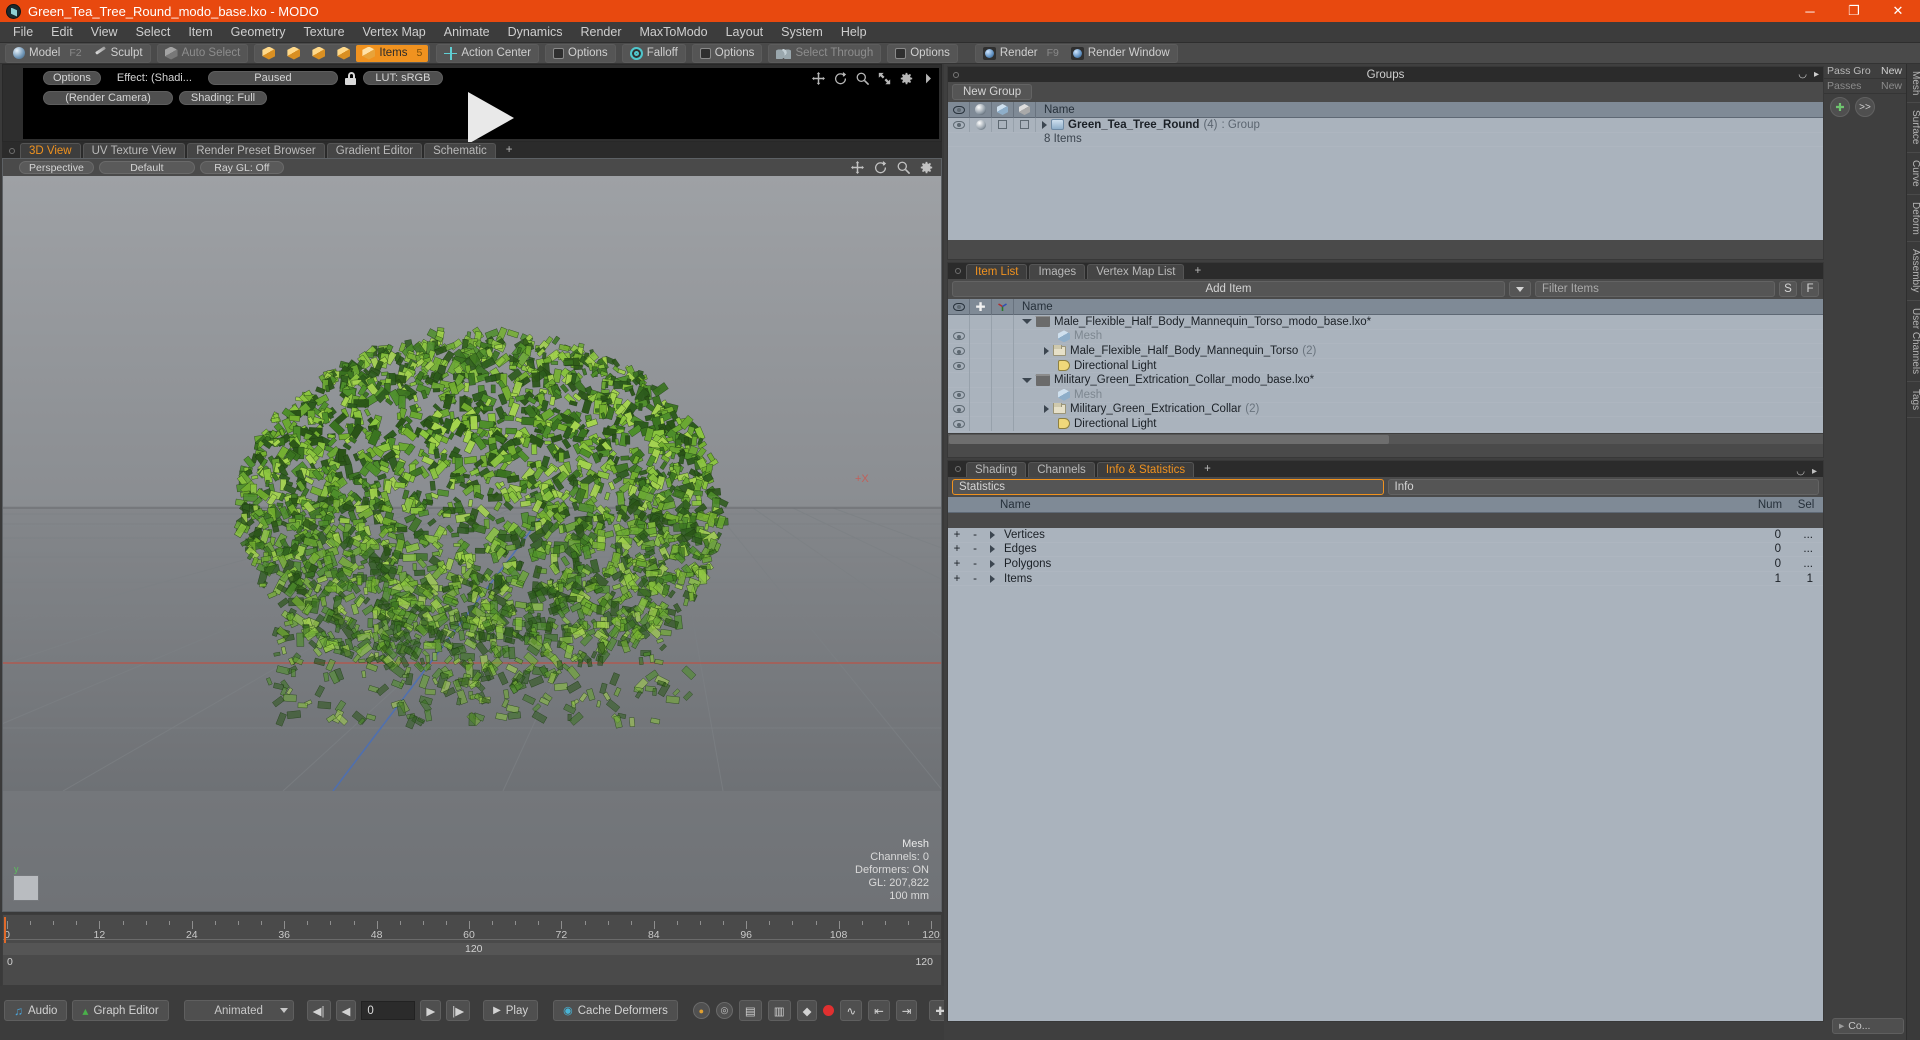 This screenshot has width=1920, height=1040. What do you see at coordinates (1385, 438) in the screenshot?
I see `item-list-hscrollbar` at bounding box center [1385, 438].